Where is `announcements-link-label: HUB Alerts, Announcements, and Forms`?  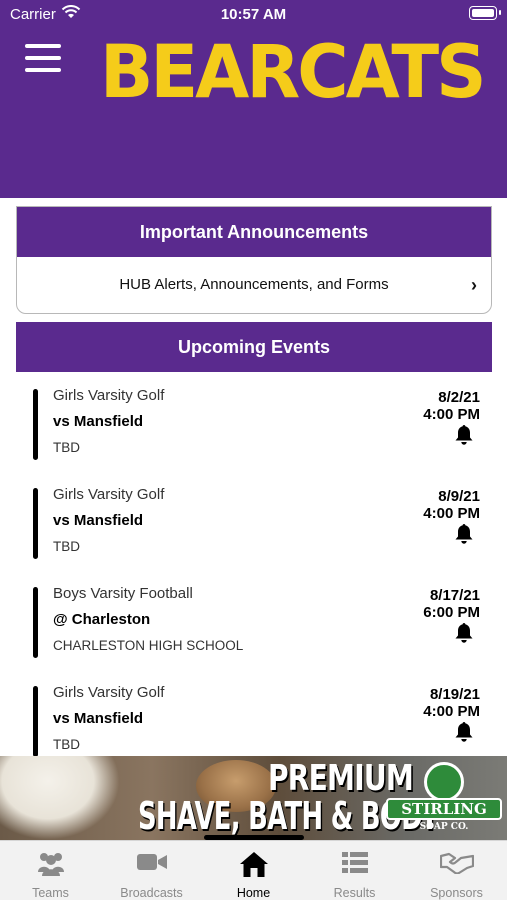
announcements-link-label: HUB Alerts, Announcements, and Forms is located at coordinates (254, 284).